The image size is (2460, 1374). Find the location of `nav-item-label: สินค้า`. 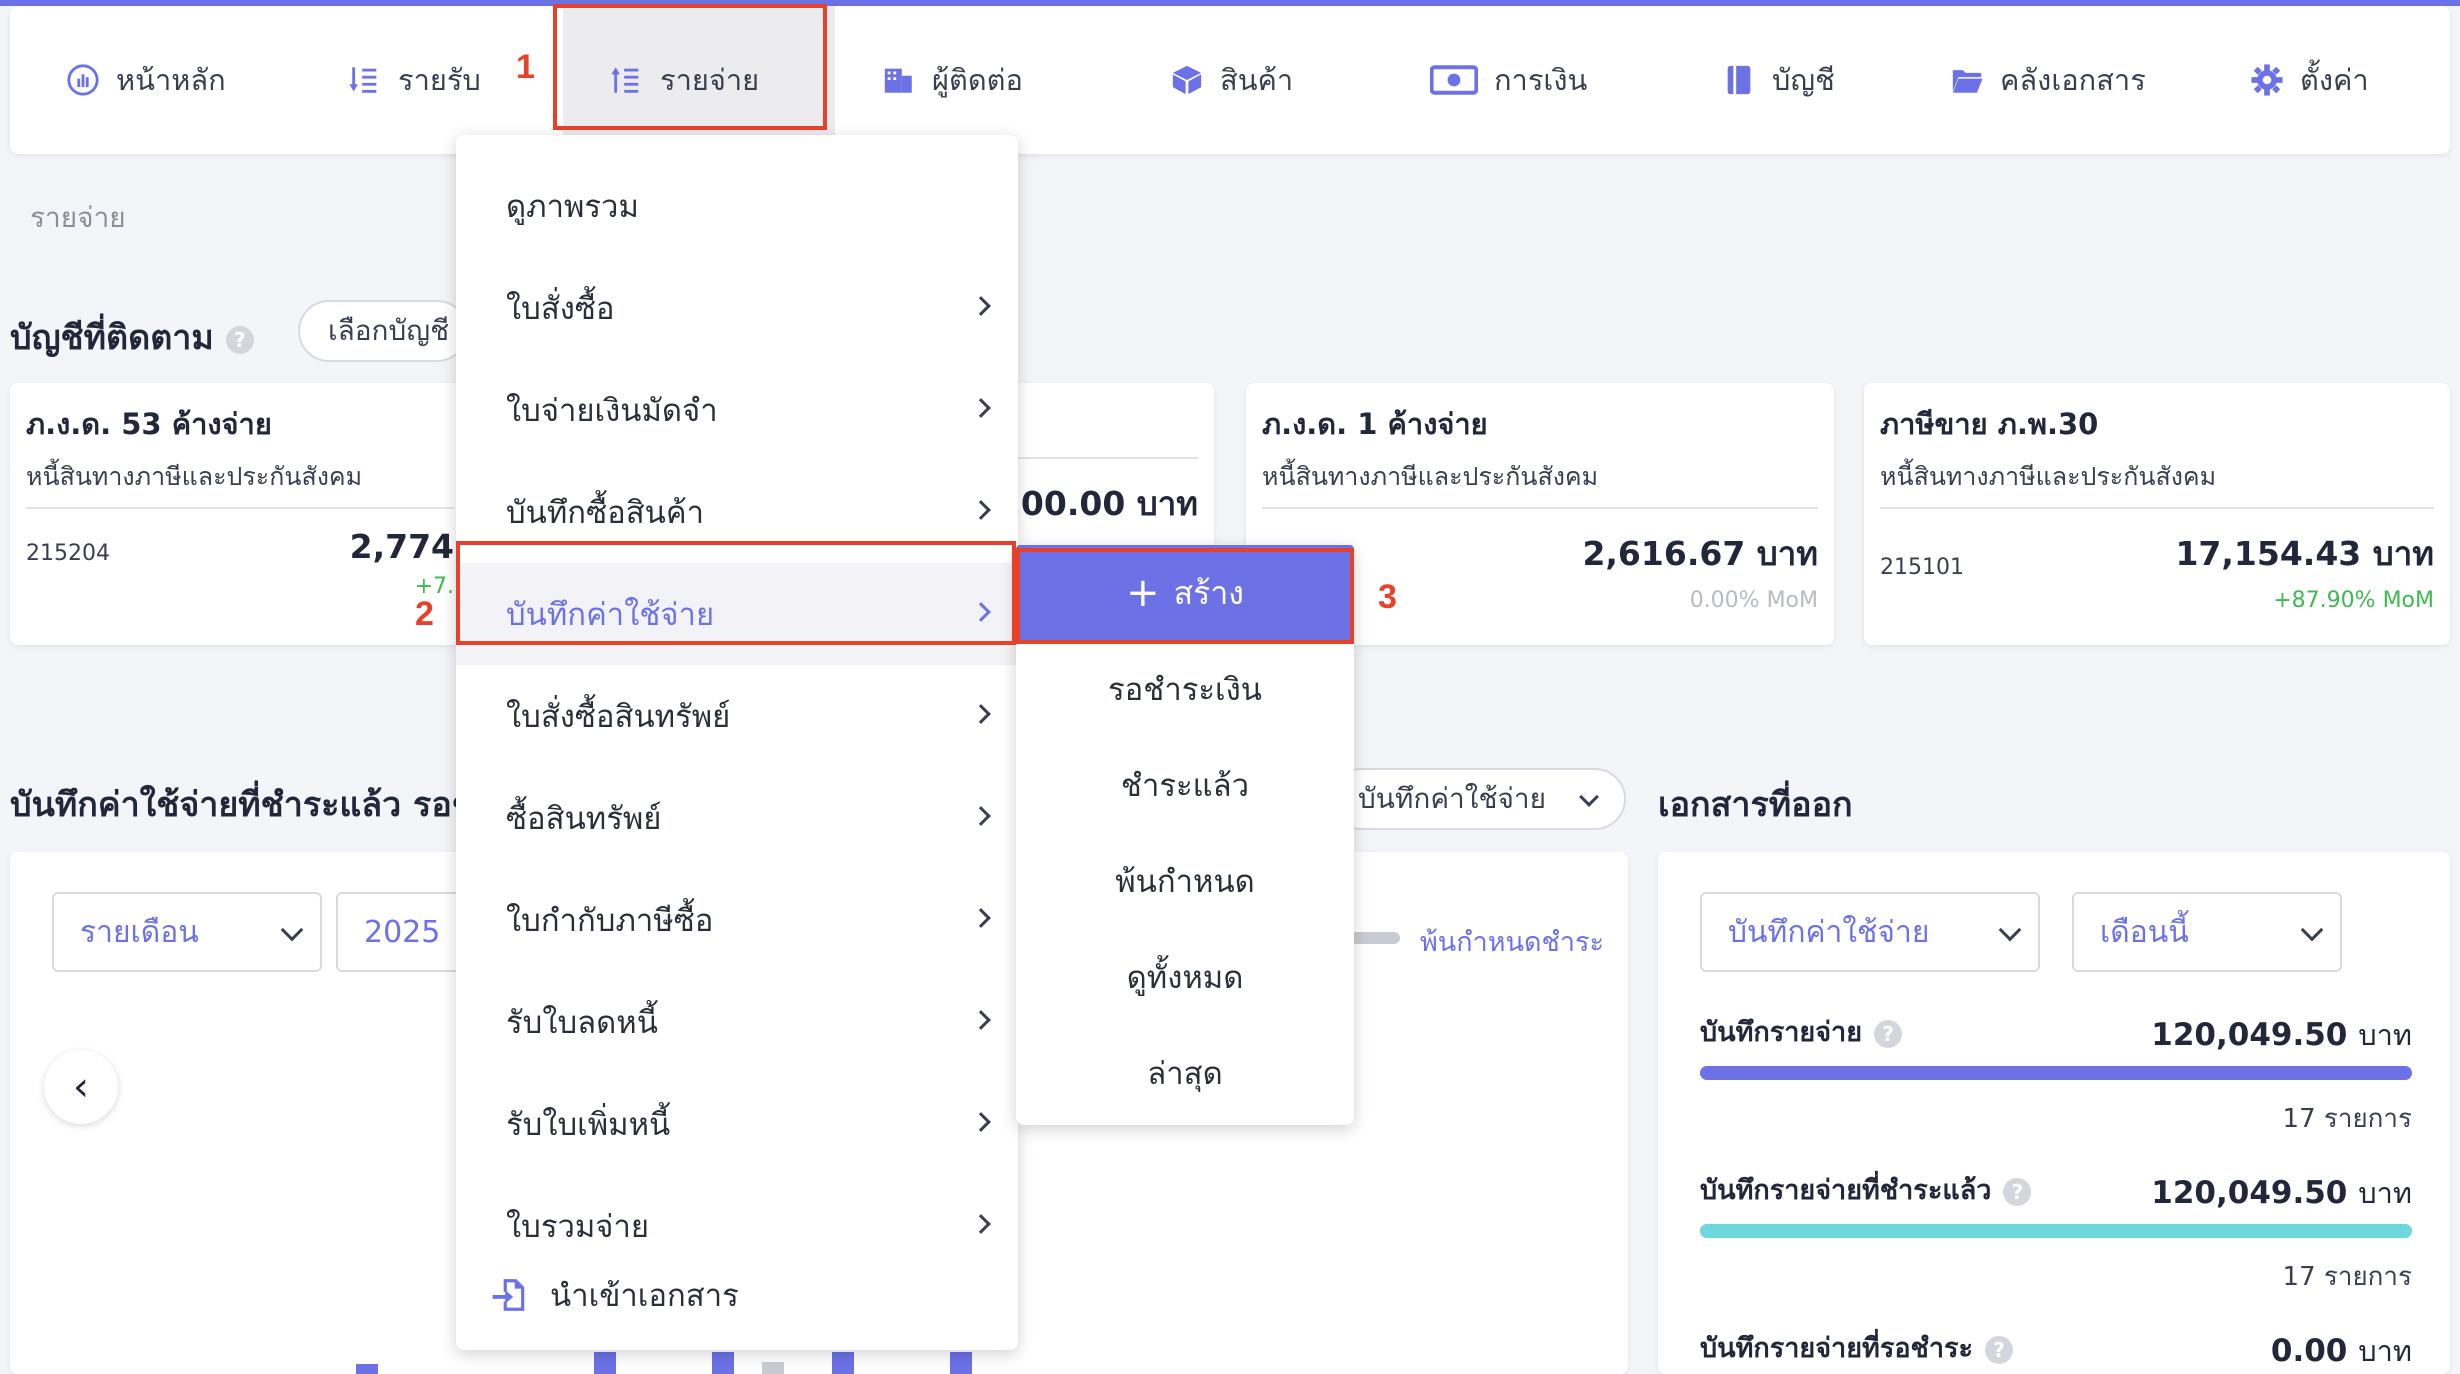

nav-item-label: สินค้า is located at coordinates (1257, 80).